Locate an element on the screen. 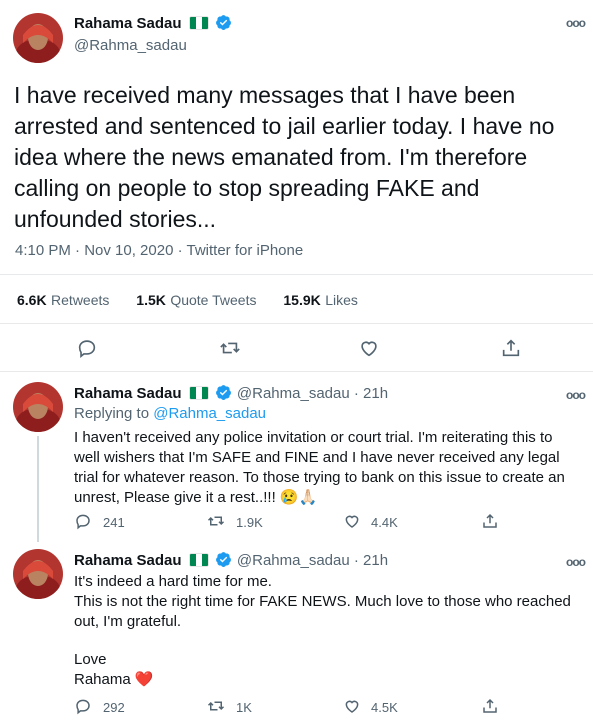 Image resolution: width=593 pixels, height=726 pixels. reply-line: Rahama ❤️ is located at coordinates (114, 679).